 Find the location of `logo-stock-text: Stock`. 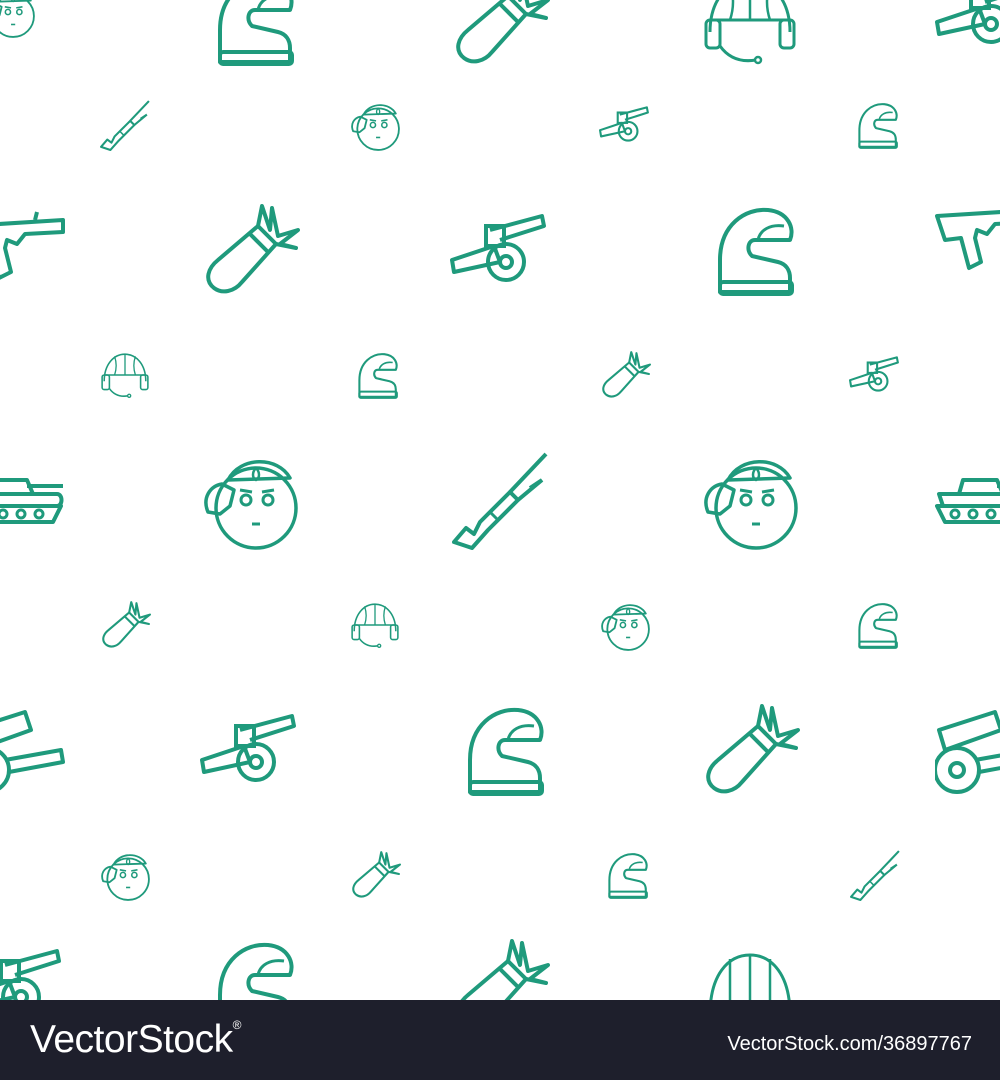

logo-stock-text: Stock is located at coordinates (185, 1039).